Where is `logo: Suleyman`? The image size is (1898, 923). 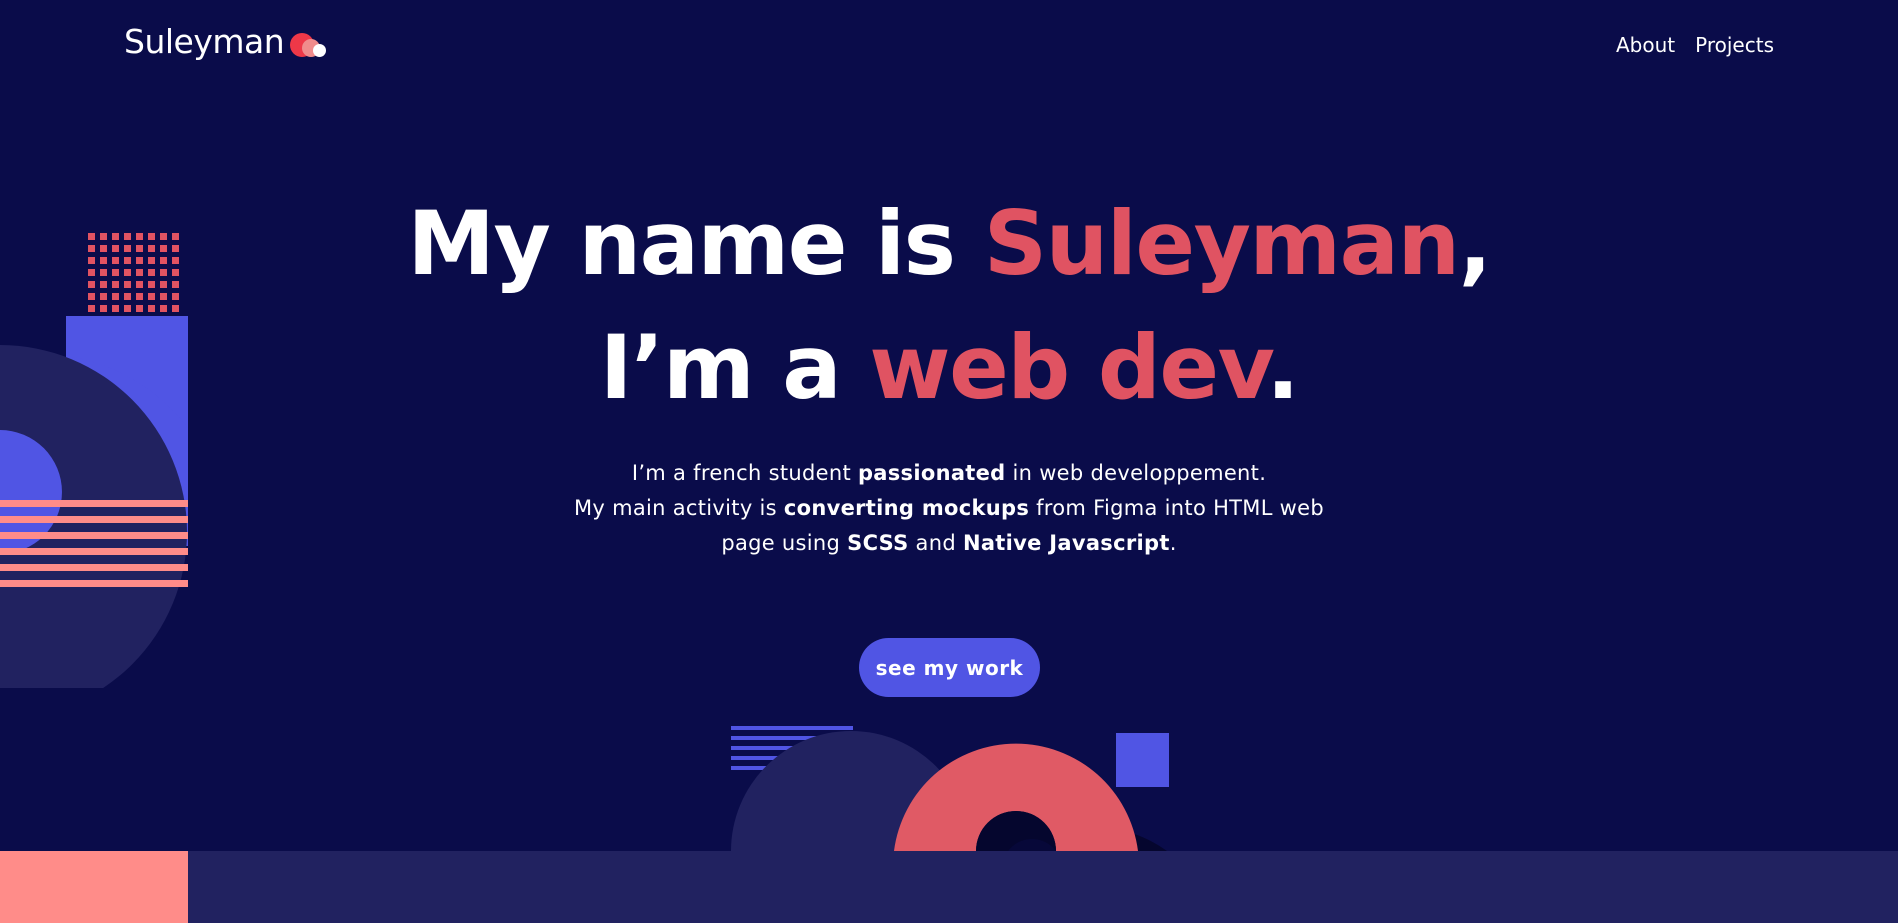
logo: Suleyman is located at coordinates (228, 41).